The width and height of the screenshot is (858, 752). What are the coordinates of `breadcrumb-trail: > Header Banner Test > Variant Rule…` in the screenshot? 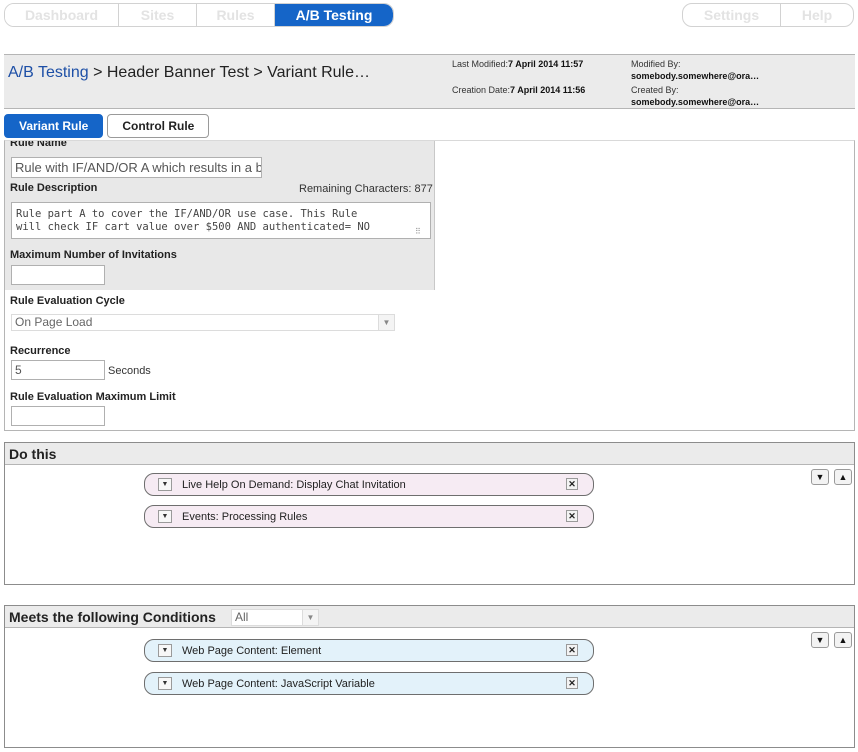 It's located at (229, 72).